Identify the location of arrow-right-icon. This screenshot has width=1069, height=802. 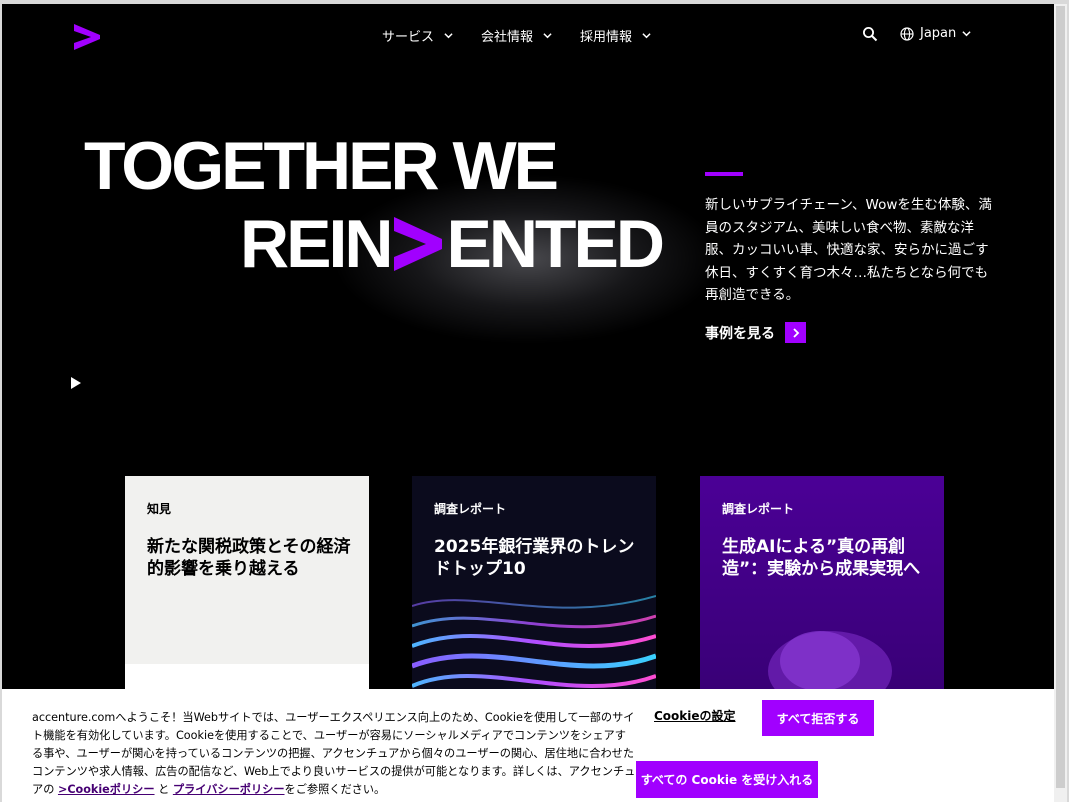
(795, 332).